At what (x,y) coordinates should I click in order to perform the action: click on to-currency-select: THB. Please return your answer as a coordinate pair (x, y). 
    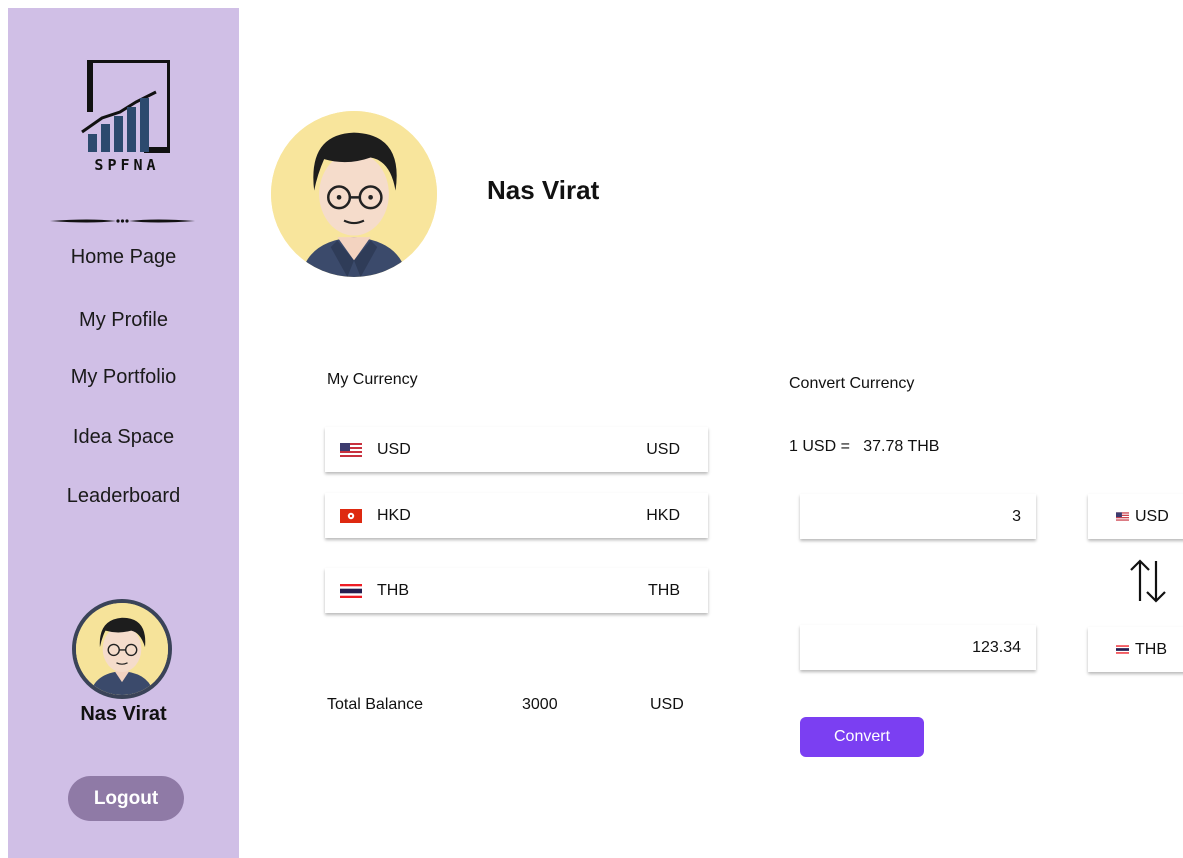
    Looking at the image, I should click on (1135, 649).